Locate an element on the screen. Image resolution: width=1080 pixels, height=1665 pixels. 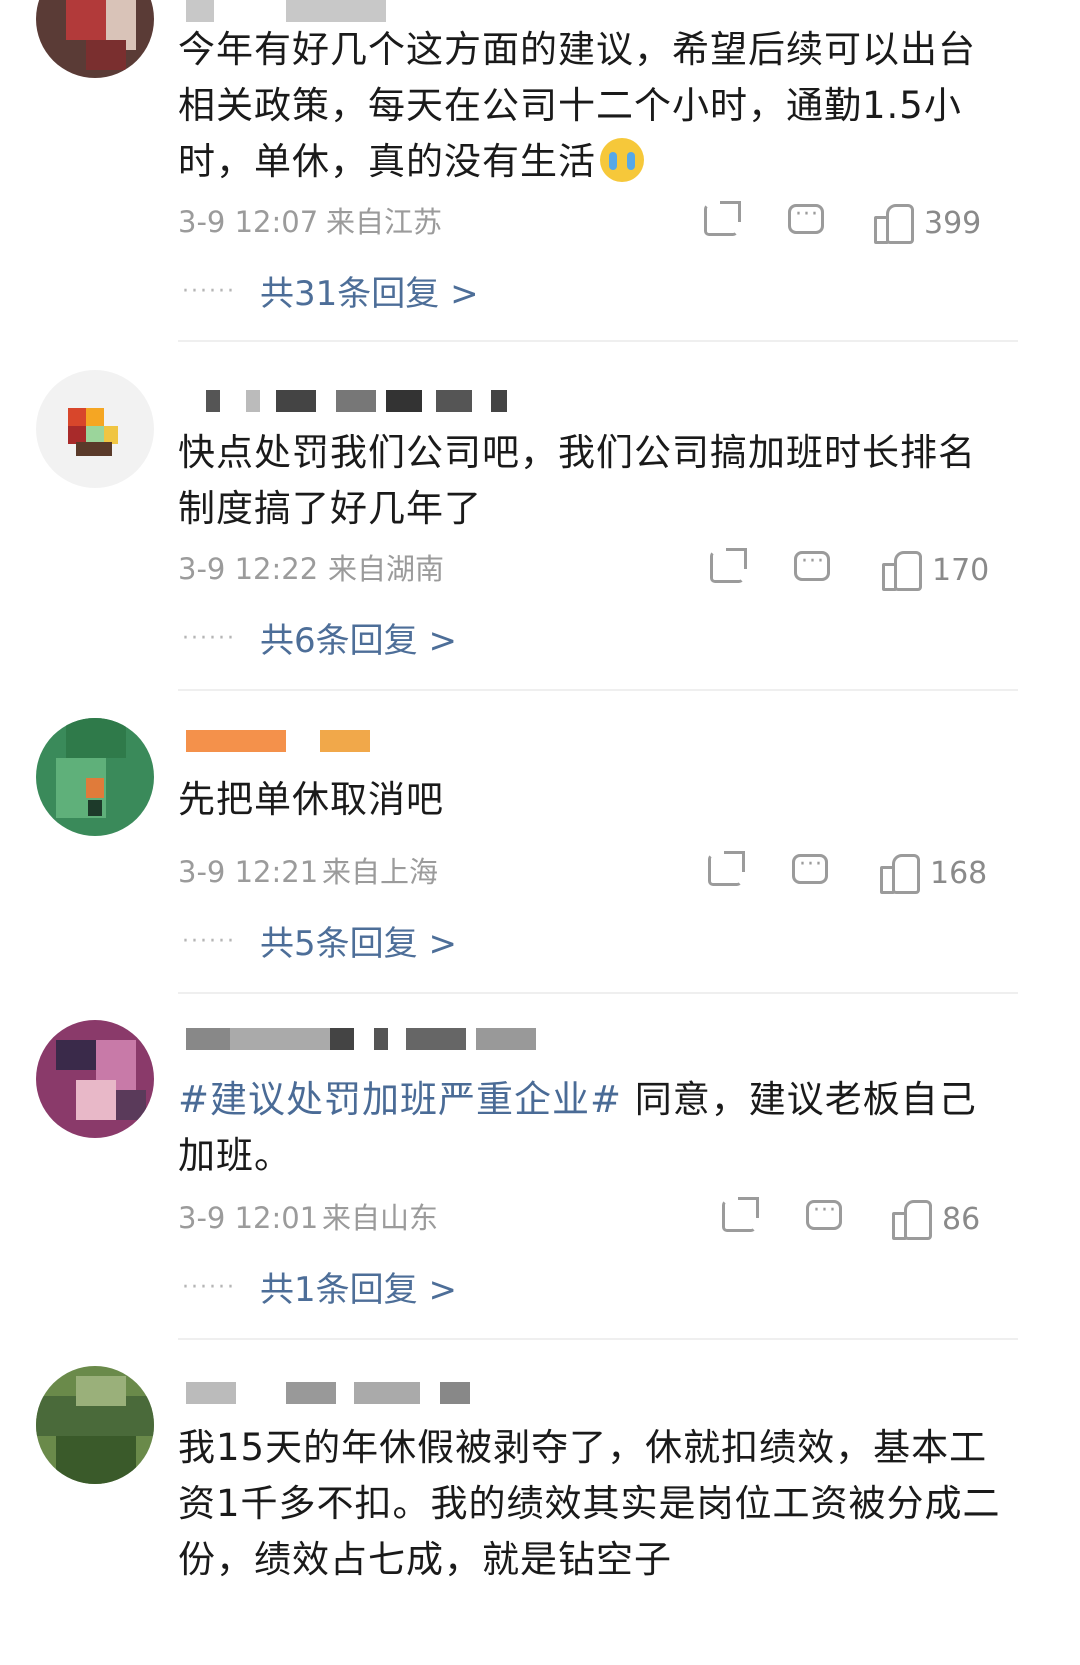
timestamp: 3-9 12:01 is located at coordinates (248, 1218).